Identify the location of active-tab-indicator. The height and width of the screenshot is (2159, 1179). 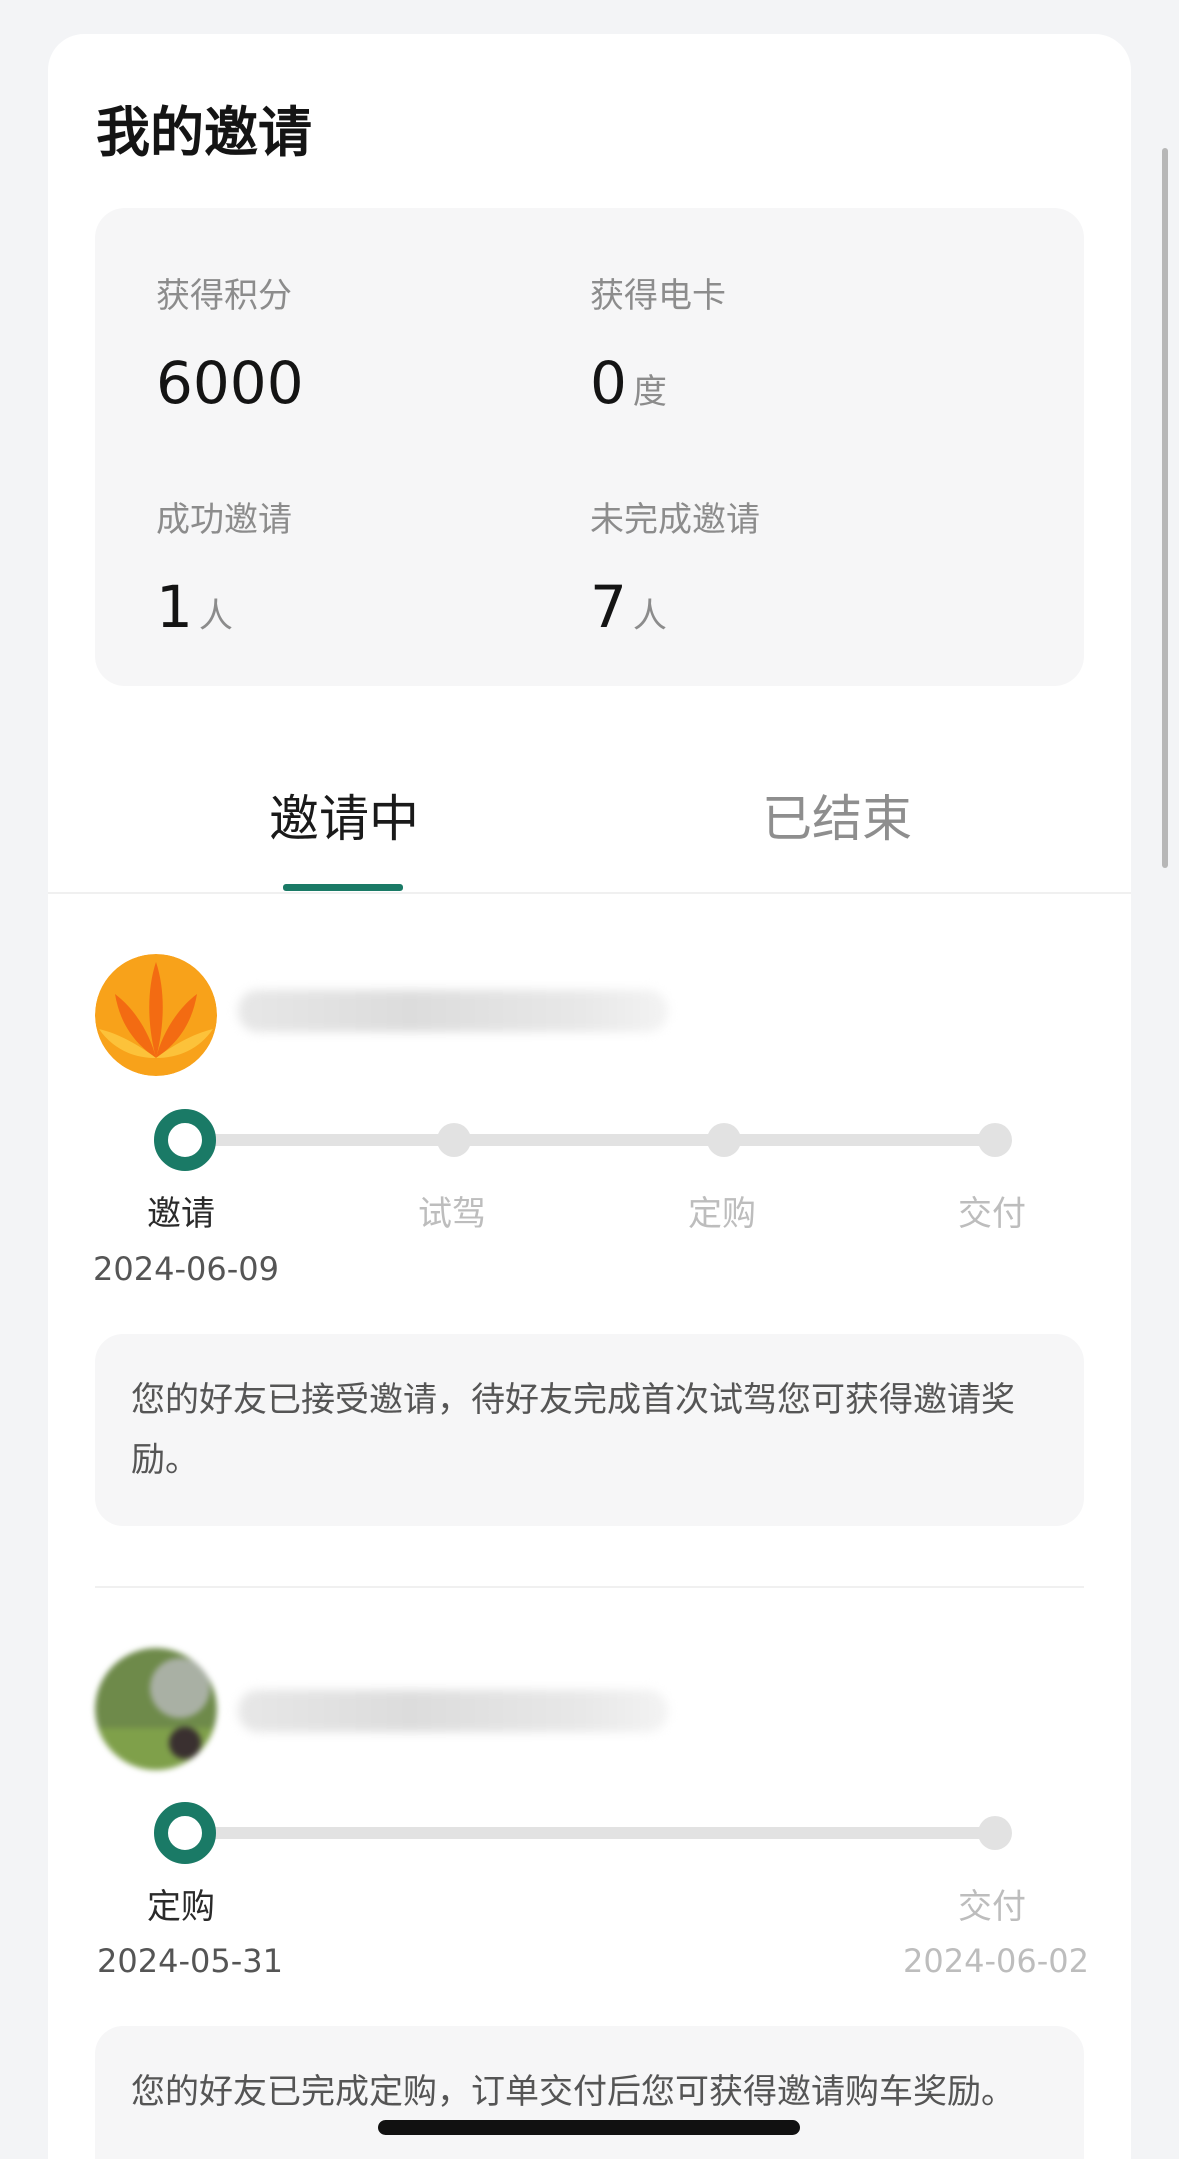
(343, 887).